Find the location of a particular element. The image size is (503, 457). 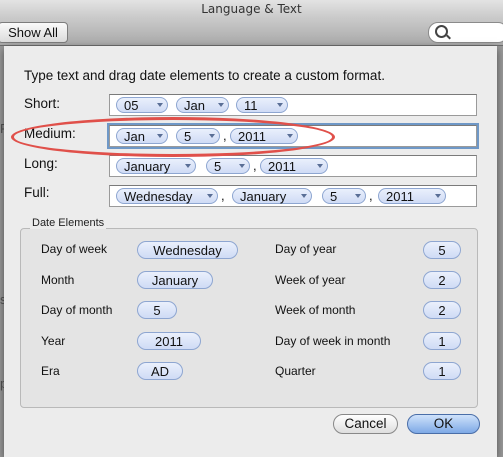

element-label: Month is located at coordinates (58, 280).